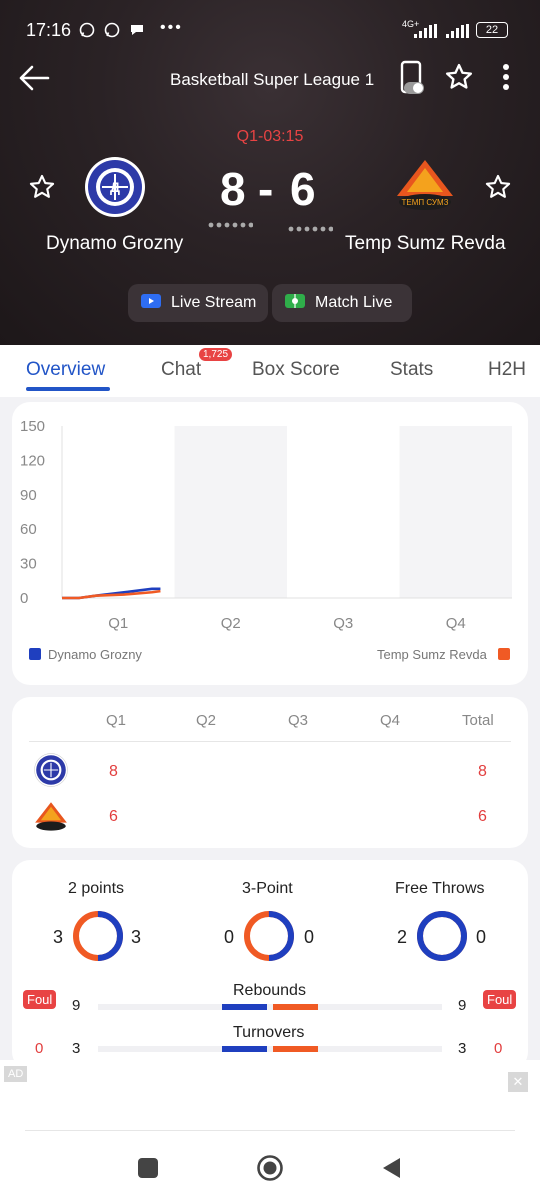 The height and width of the screenshot is (1200, 540). Describe the element at coordinates (462, 1005) in the screenshot. I see `stat-rebounds-away: 9` at that location.